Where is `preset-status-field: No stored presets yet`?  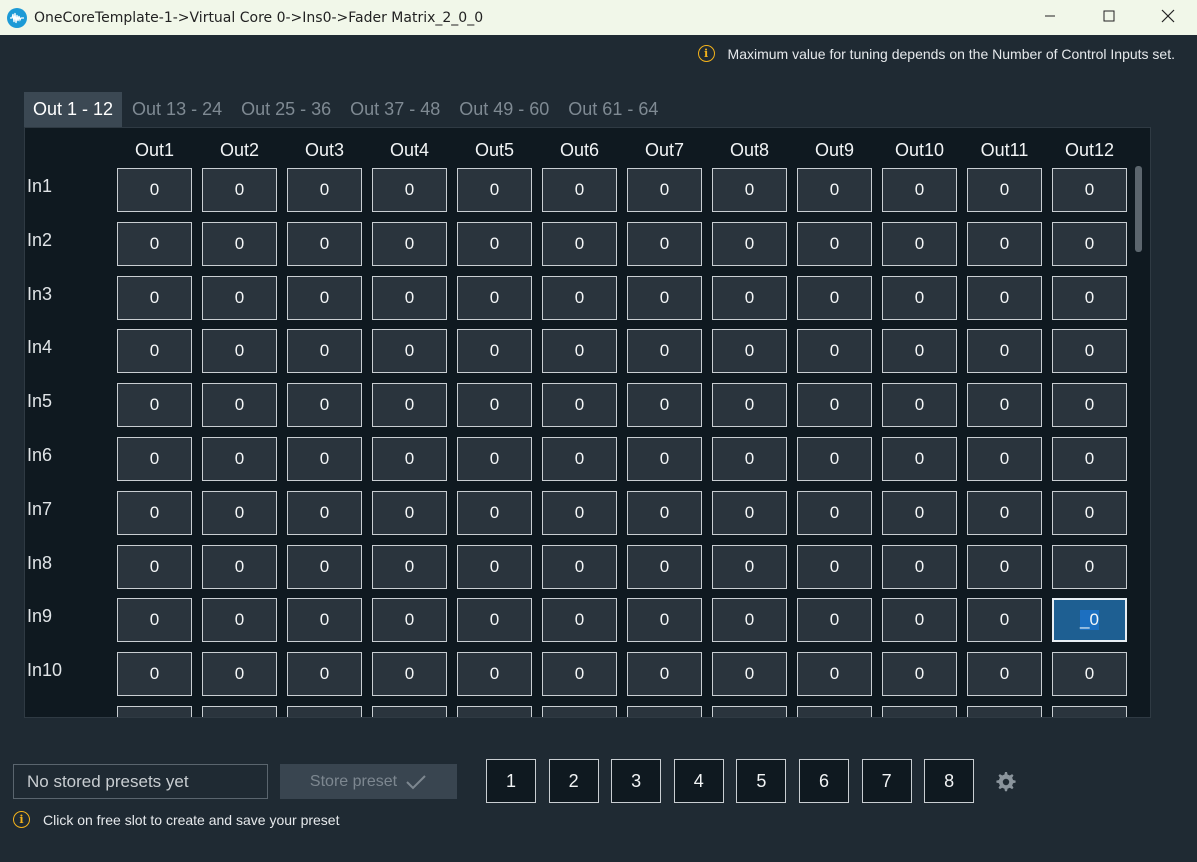
preset-status-field: No stored presets yet is located at coordinates (140, 781).